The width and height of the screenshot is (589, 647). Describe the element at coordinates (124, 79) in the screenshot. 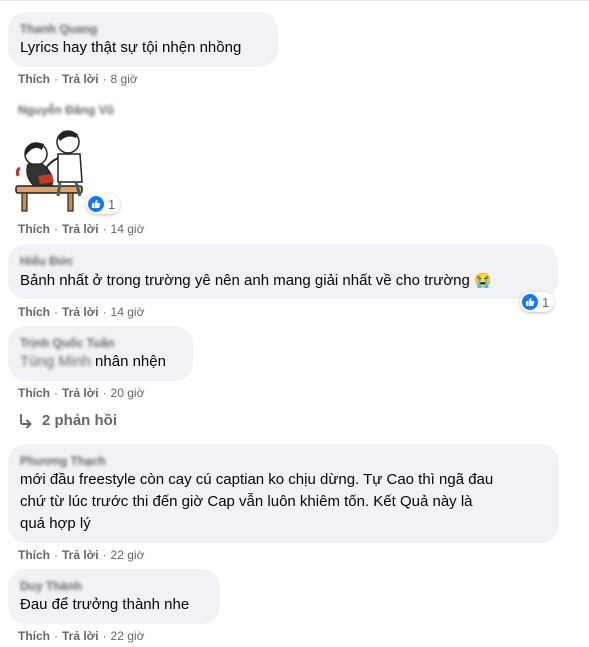

I see `comment-time: 8 giờ` at that location.